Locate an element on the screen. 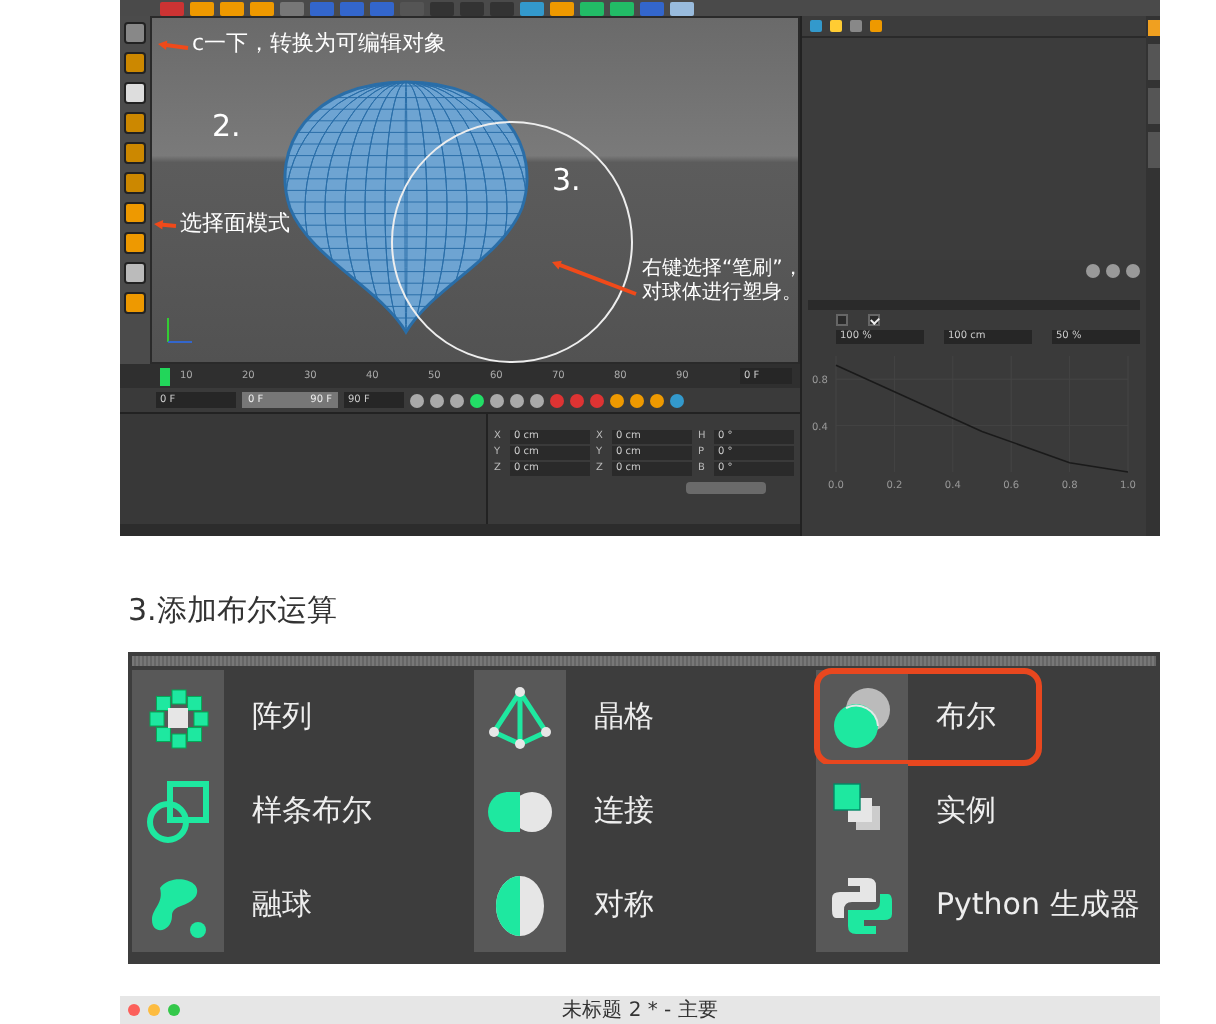 The image size is (1216, 1024). square-and-circle-icon is located at coordinates (178, 811).